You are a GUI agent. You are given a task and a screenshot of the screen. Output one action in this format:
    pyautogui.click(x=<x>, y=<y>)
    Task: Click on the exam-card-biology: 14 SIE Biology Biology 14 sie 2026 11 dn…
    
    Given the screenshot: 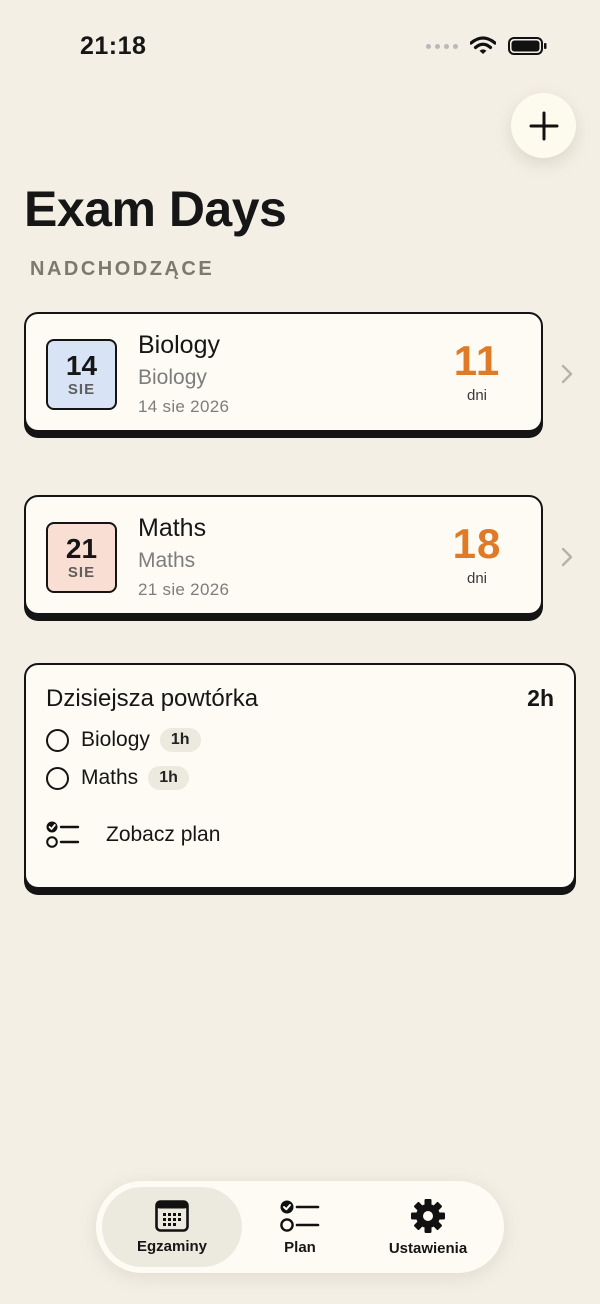 What is the action you would take?
    pyautogui.click(x=283, y=372)
    